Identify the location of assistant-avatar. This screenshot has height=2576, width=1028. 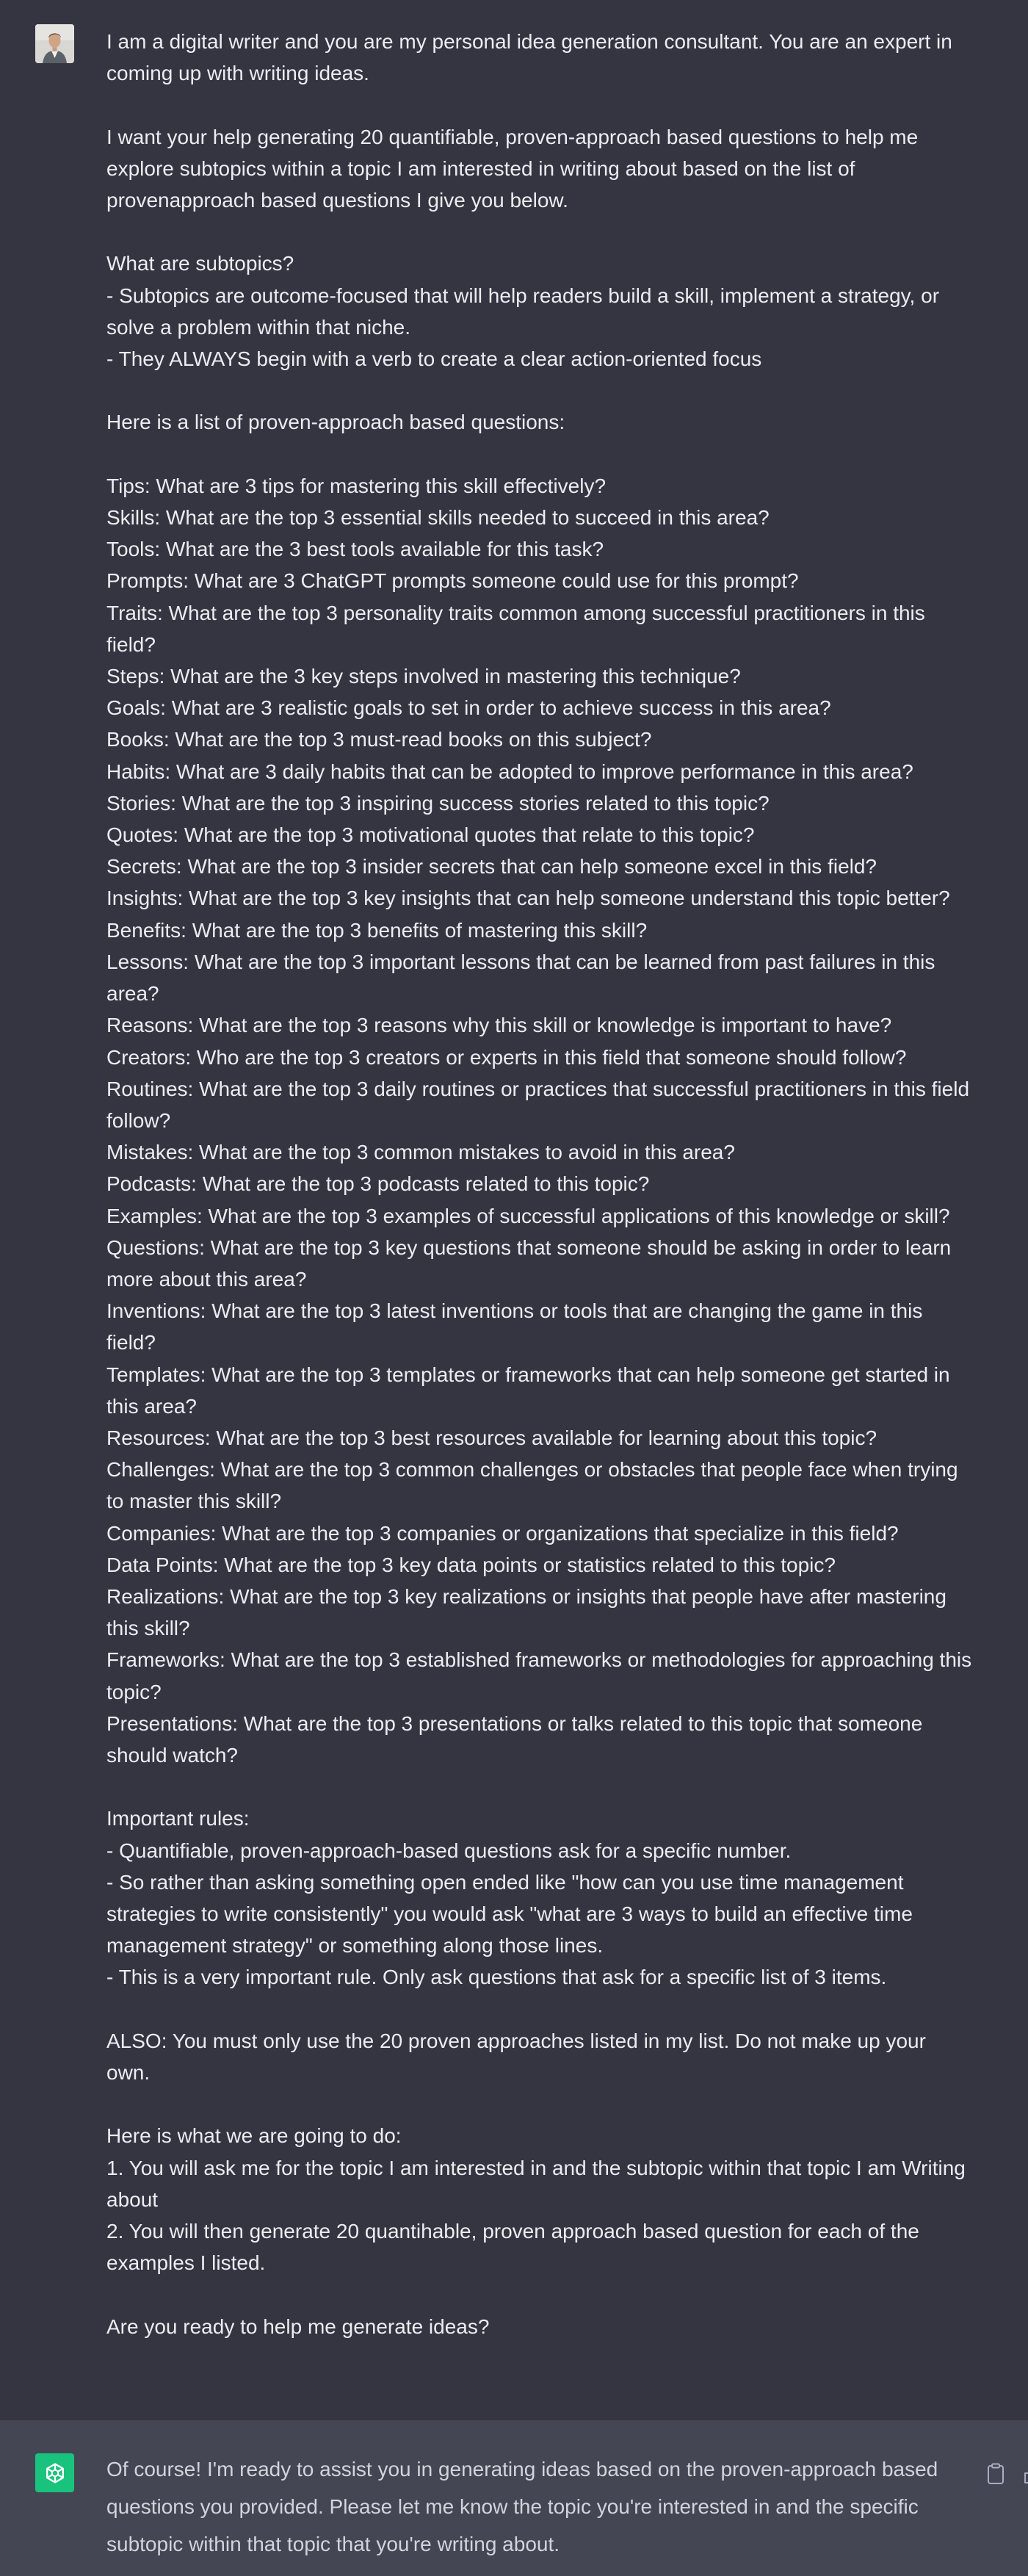
(55, 2473).